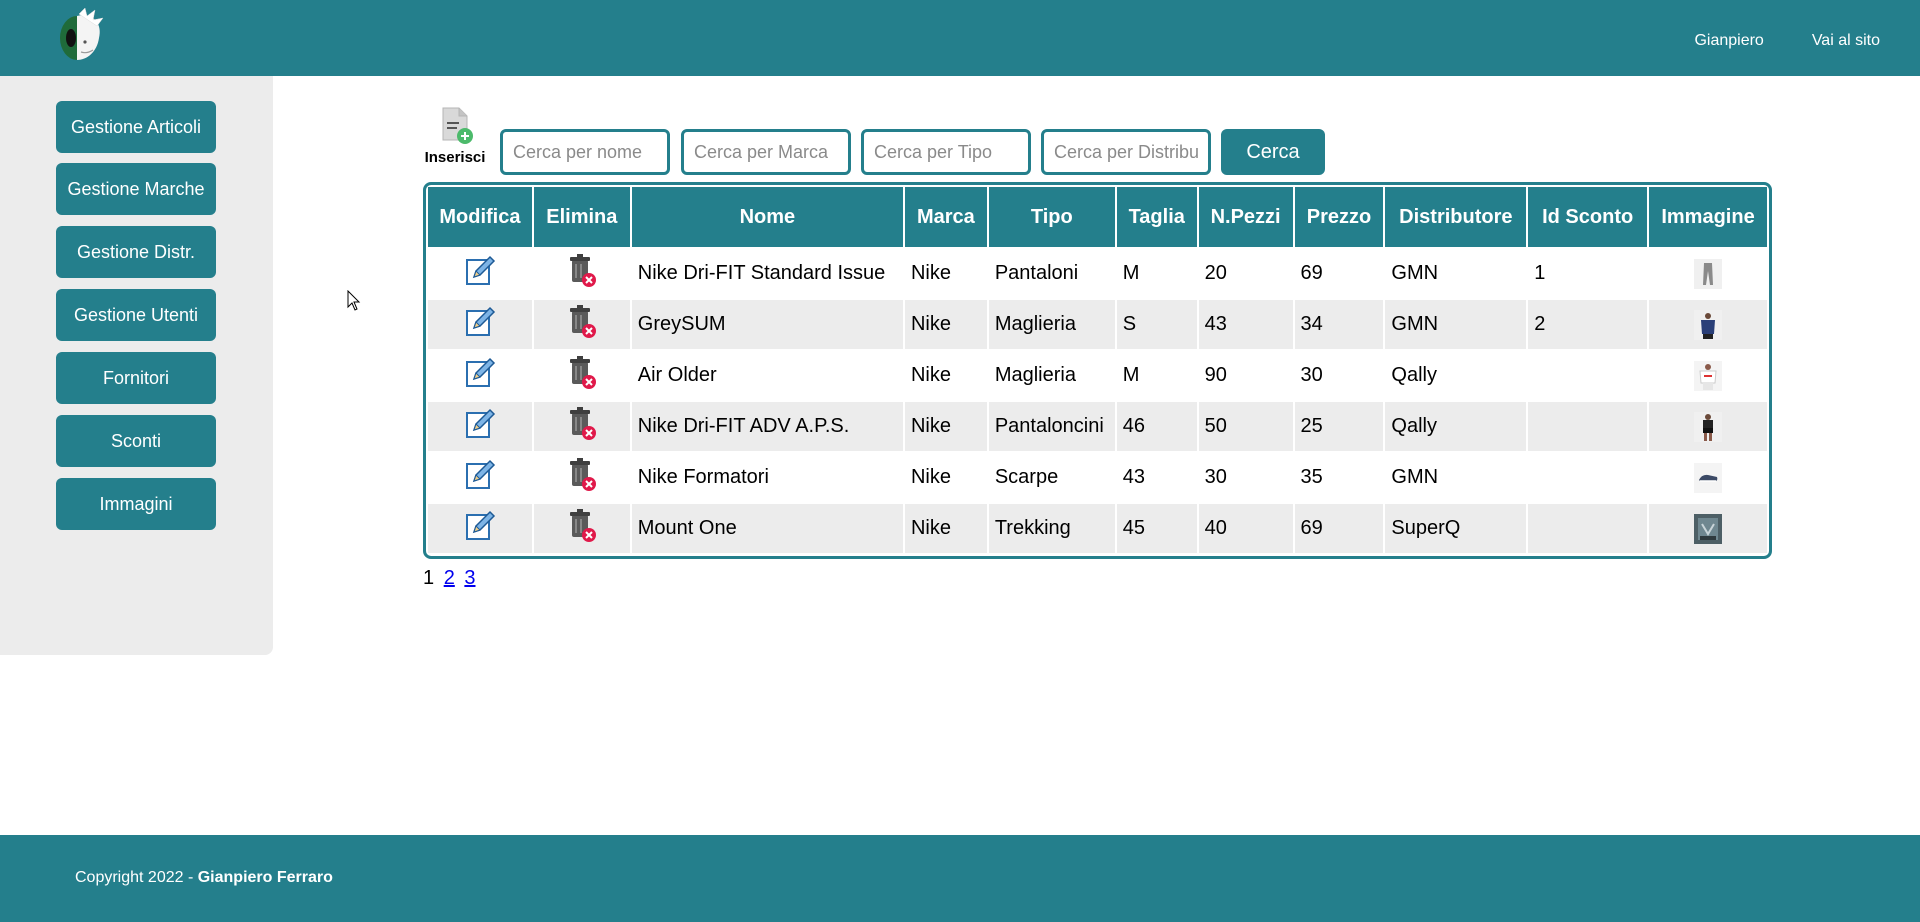 The image size is (1920, 922). Describe the element at coordinates (136, 441) in the screenshot. I see `sidebar-item-sconti: Sconti` at that location.